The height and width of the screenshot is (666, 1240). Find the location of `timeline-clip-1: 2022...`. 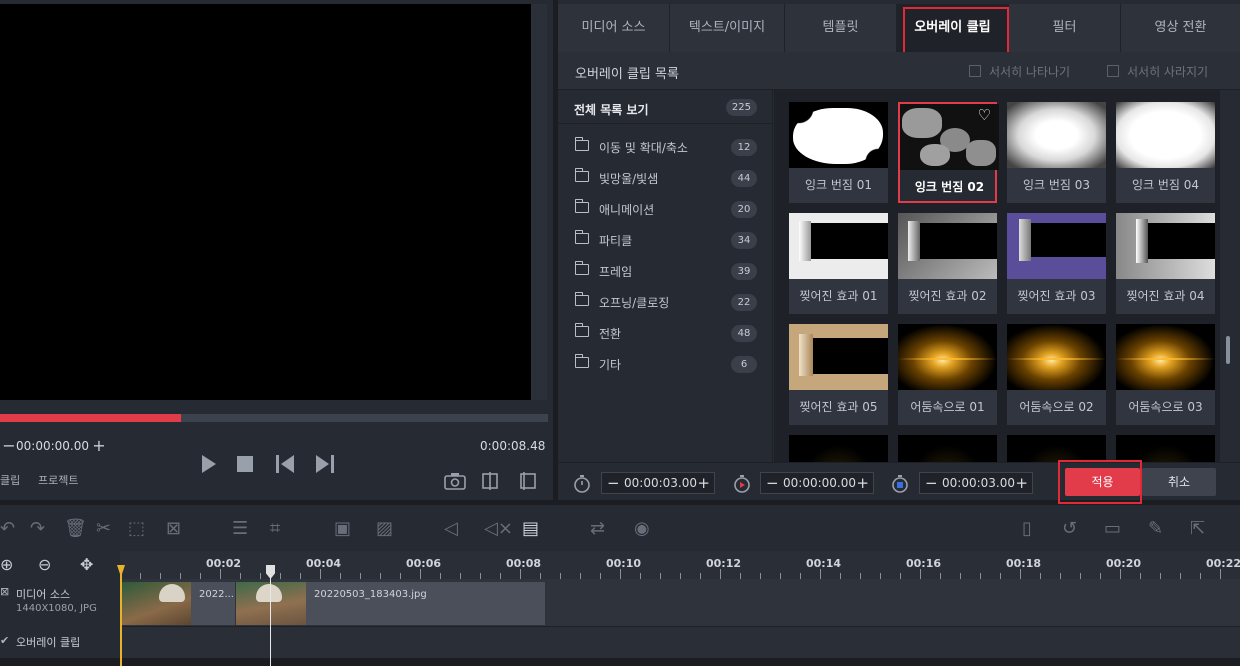

timeline-clip-1: 2022... is located at coordinates (178, 603).